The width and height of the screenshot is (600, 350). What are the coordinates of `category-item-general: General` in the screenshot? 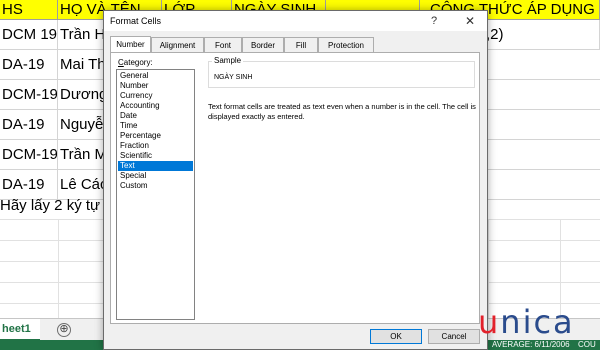 It's located at (155, 76).